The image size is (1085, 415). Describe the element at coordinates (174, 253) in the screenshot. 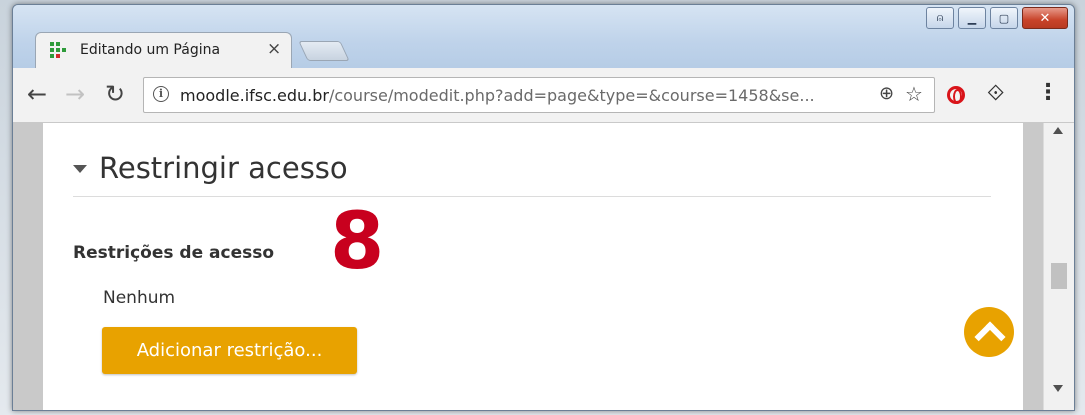

I see `restrictions-label: Restrições de acesso` at that location.